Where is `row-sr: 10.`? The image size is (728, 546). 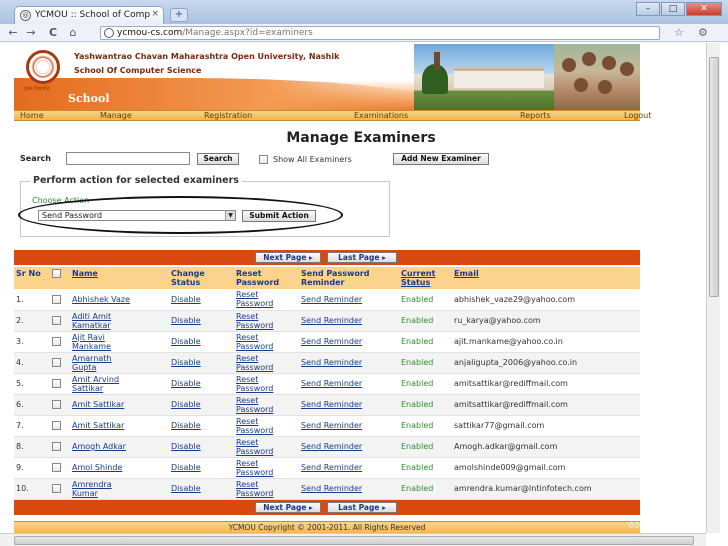
row-sr: 10. is located at coordinates (32, 489).